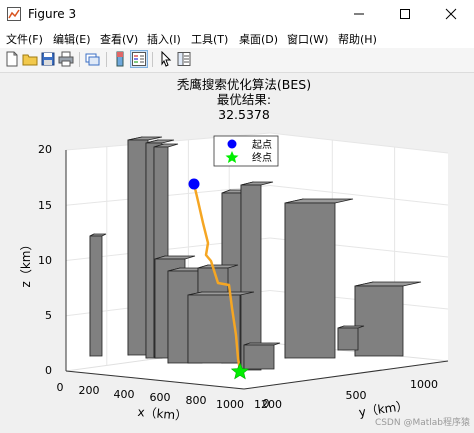  Describe the element at coordinates (230, 404) in the screenshot. I see `x-tick-label: 1000` at that location.